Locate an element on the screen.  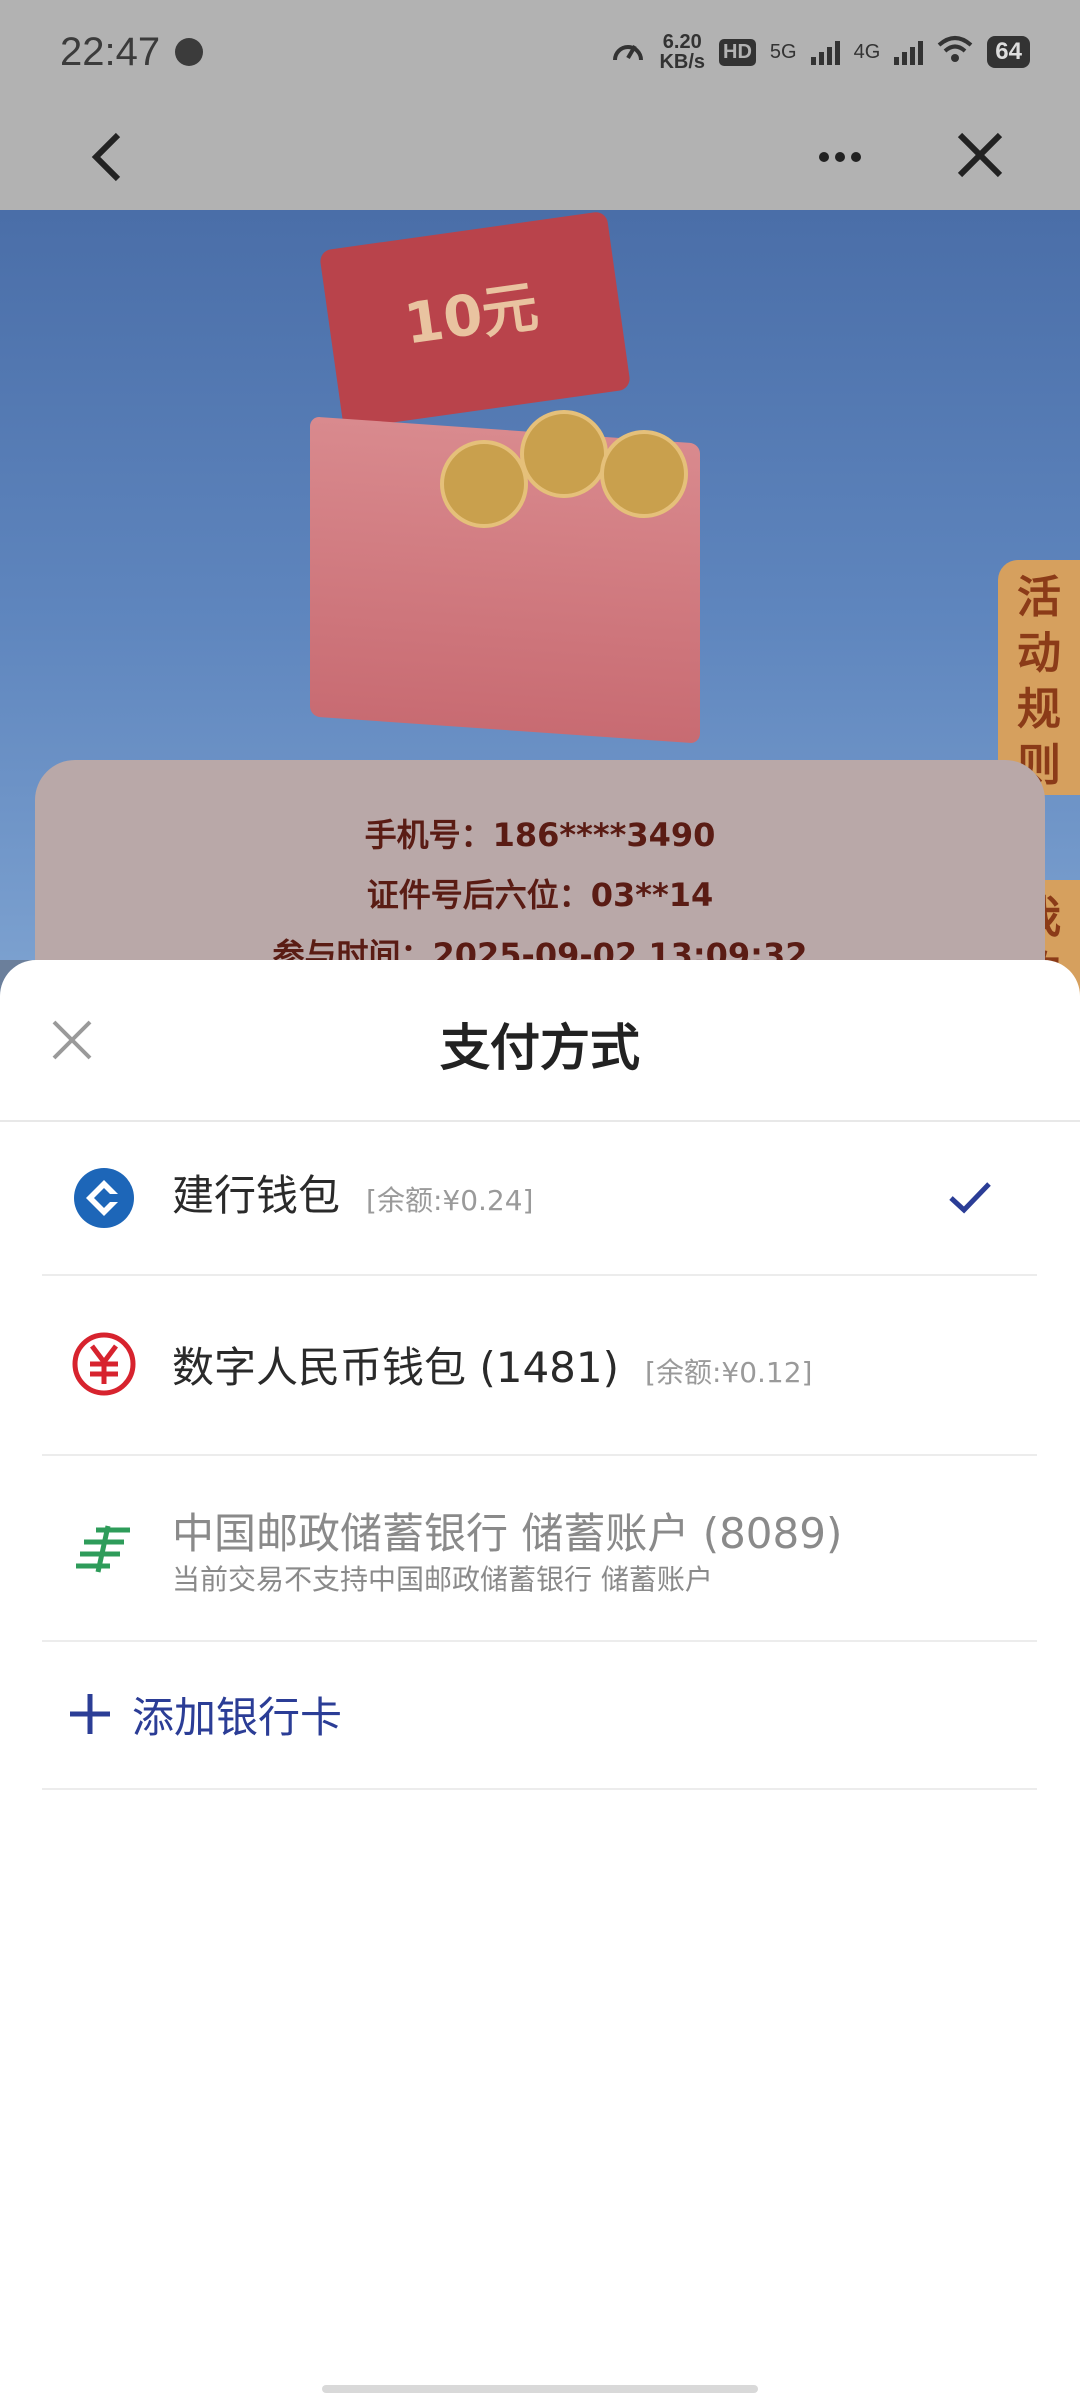
add-bank-card-button: 添加银行卡 is located at coordinates (539, 1715).